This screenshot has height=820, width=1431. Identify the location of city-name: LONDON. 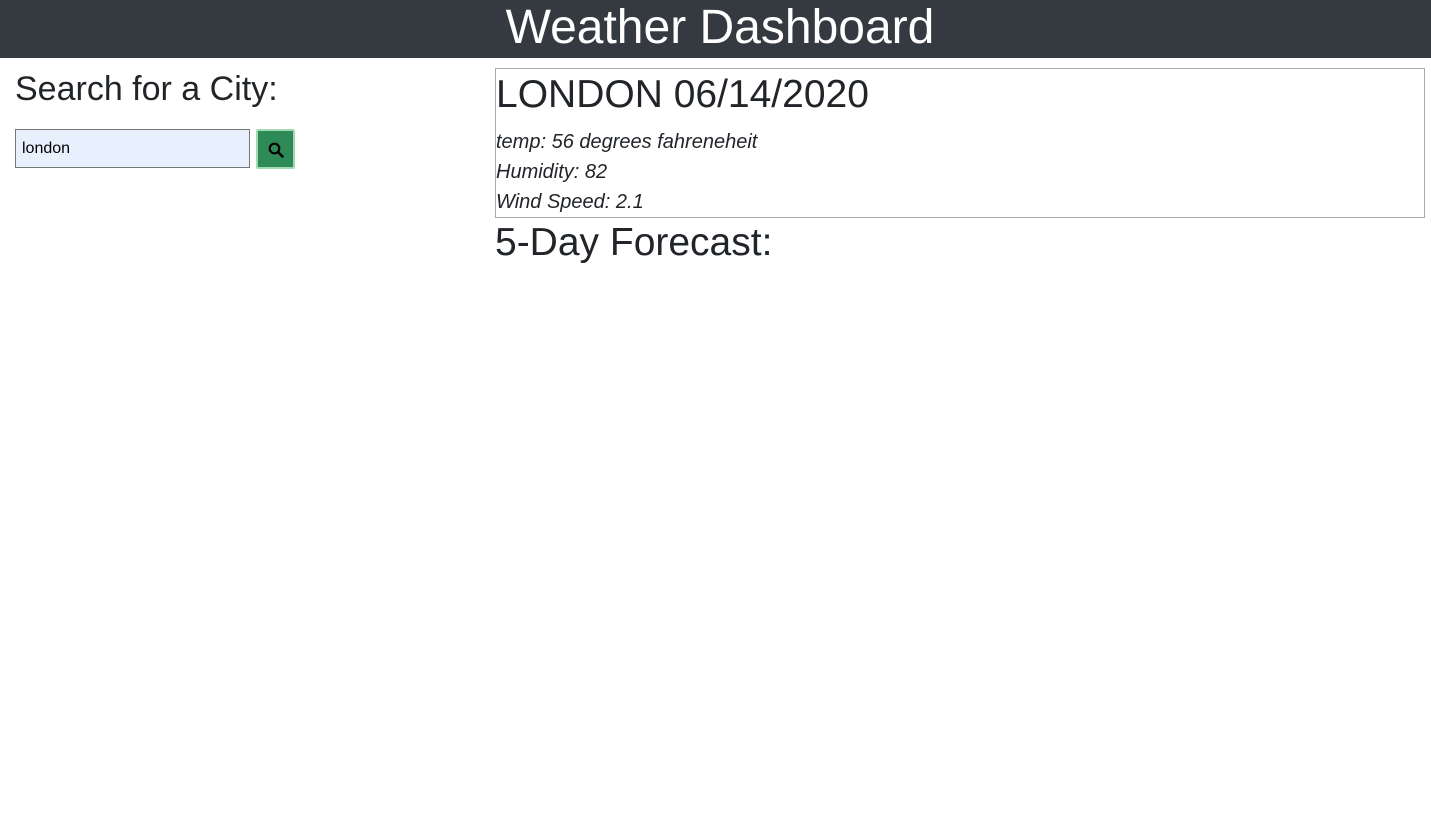
(579, 94).